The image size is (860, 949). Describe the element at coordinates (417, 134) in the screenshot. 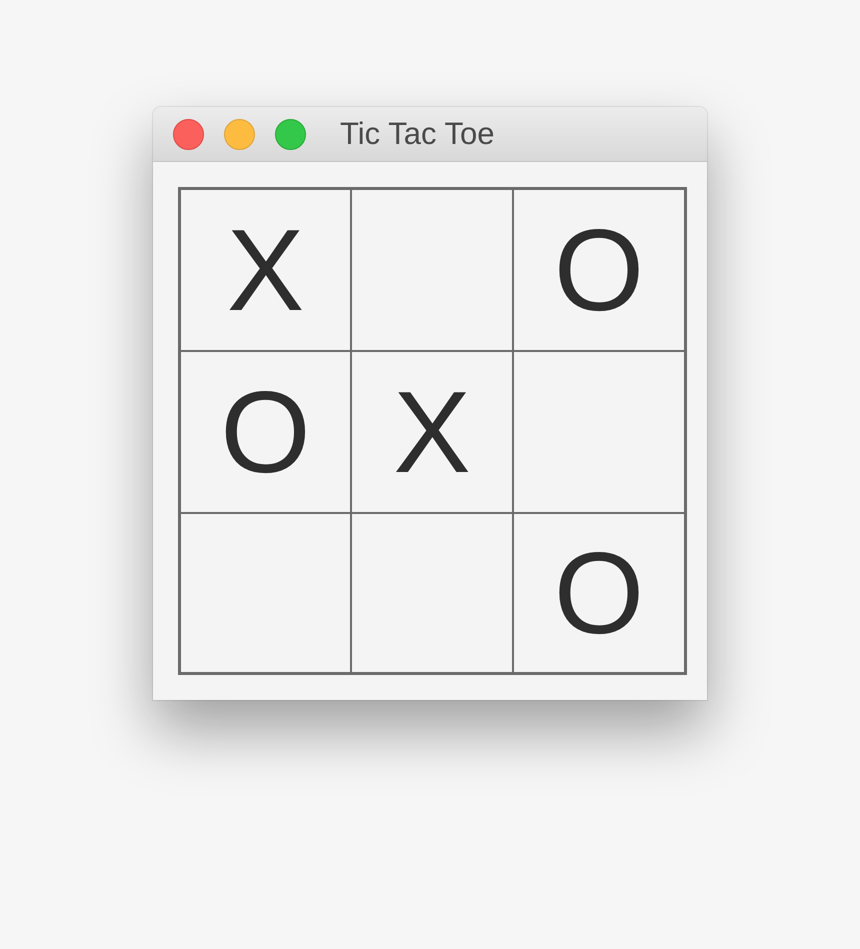

I see `window-title: Tic Tac Toe` at that location.